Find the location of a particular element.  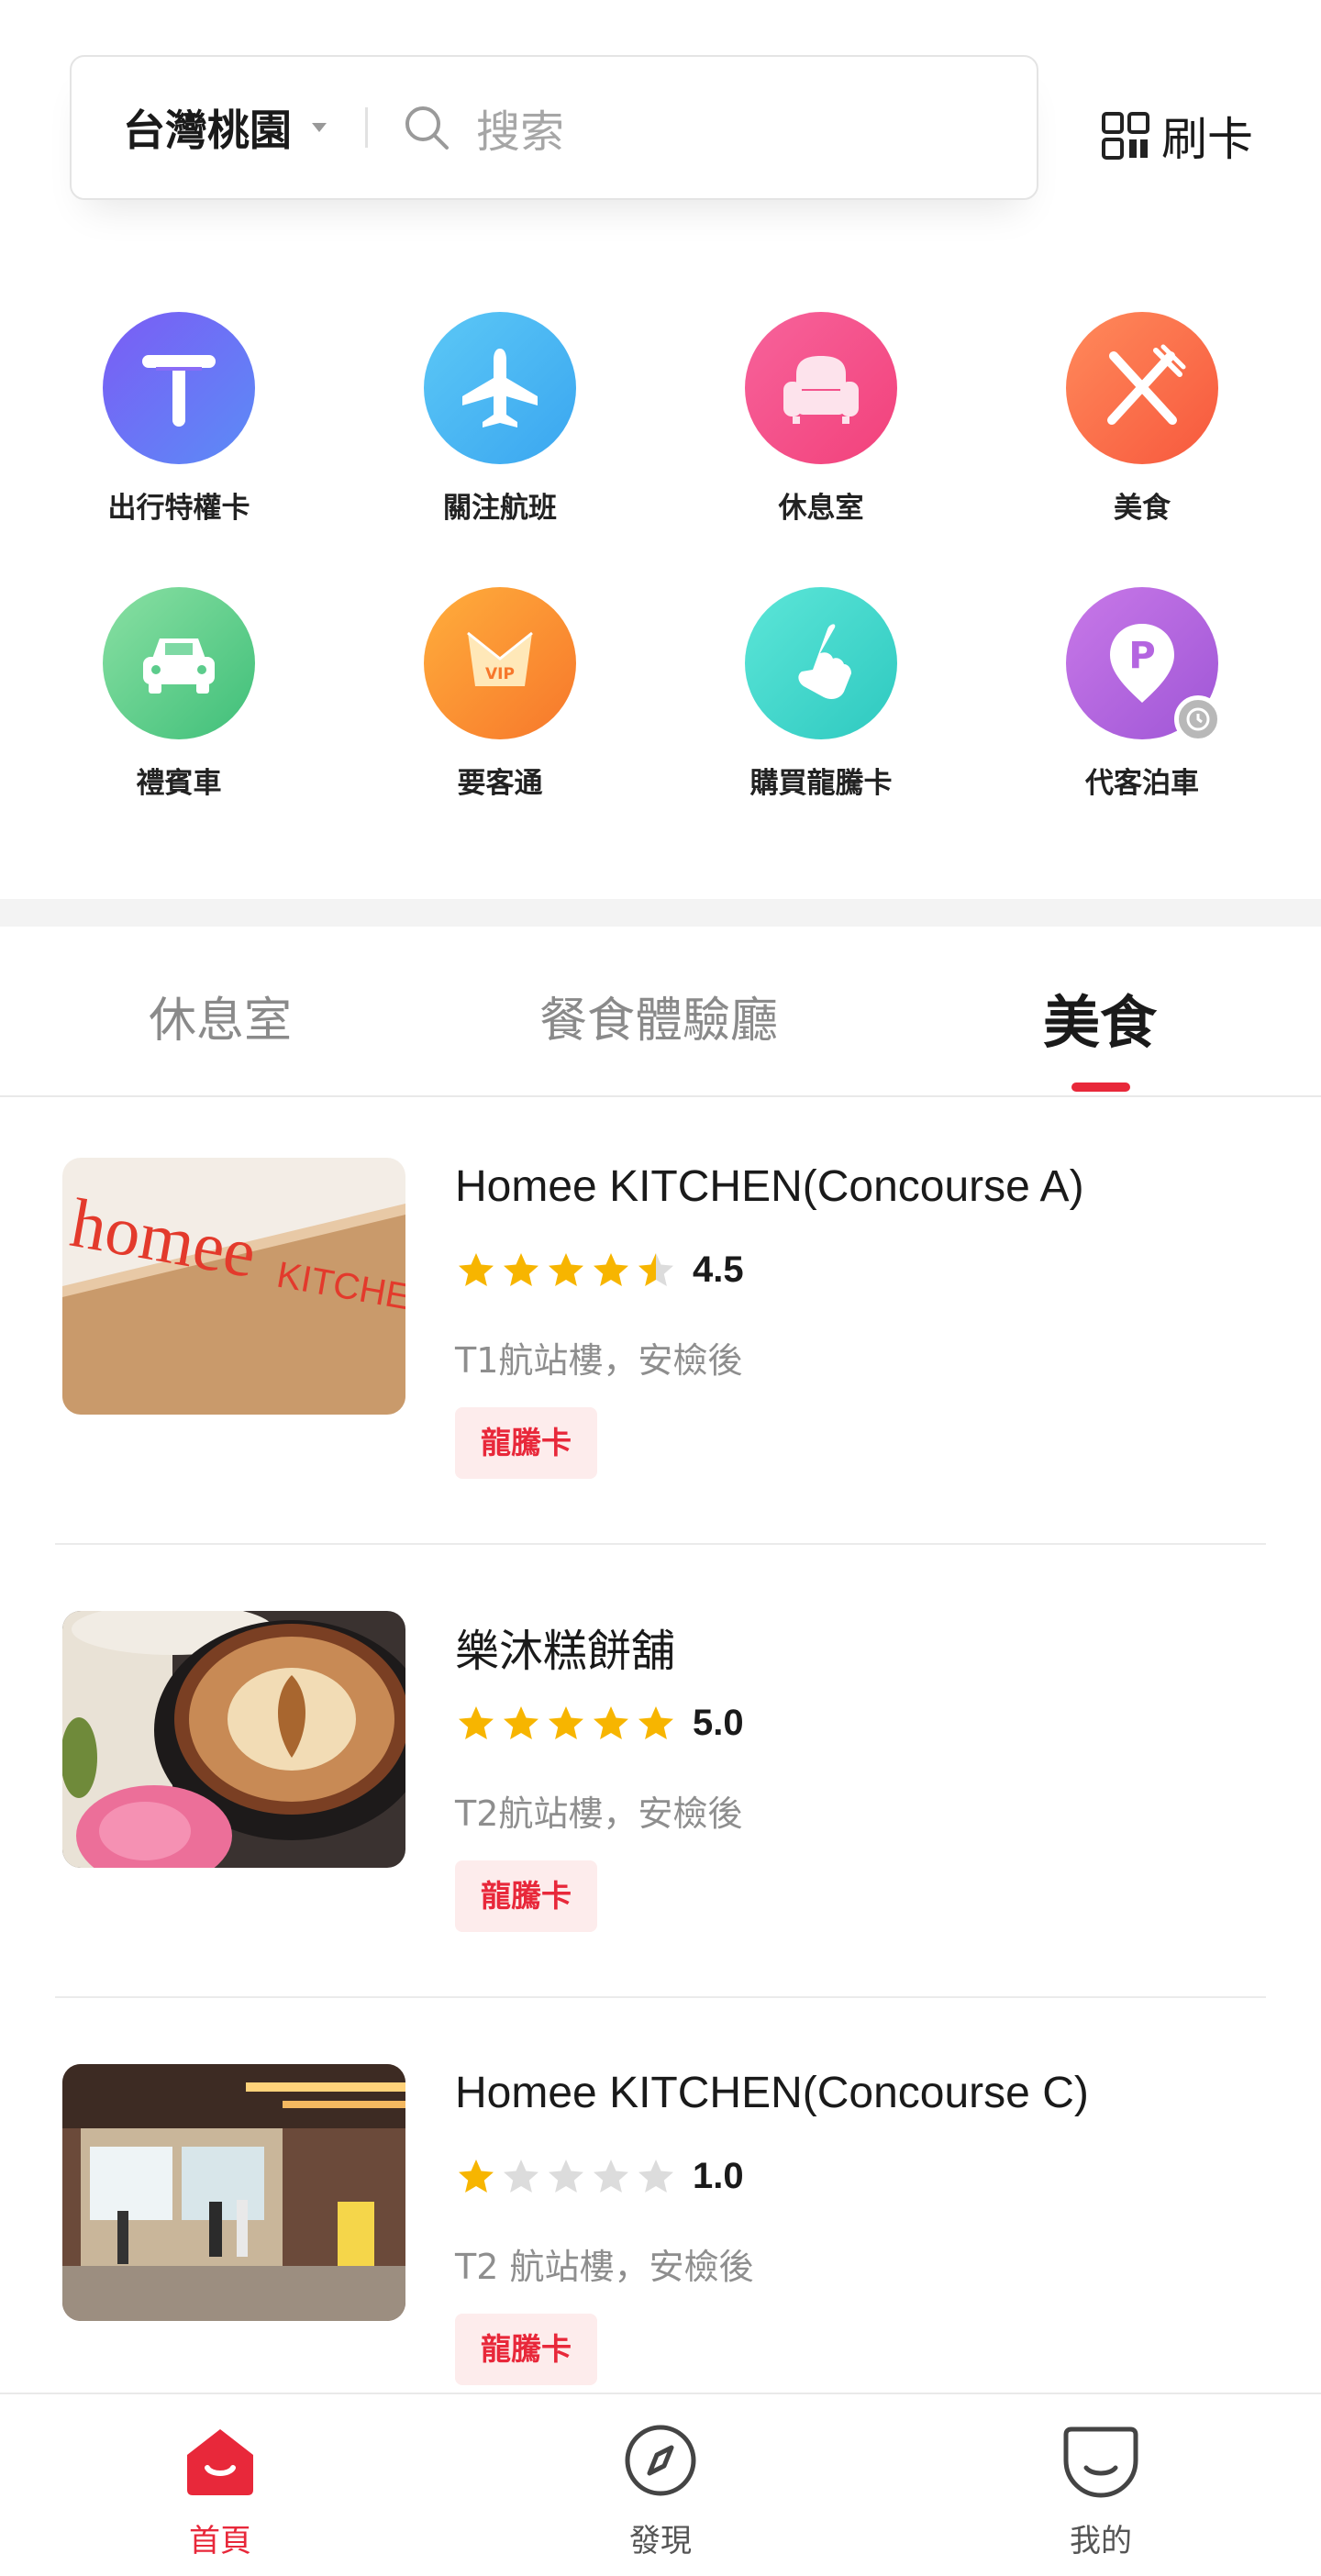

grid-item-flight: 關注航班 is located at coordinates (499, 419).